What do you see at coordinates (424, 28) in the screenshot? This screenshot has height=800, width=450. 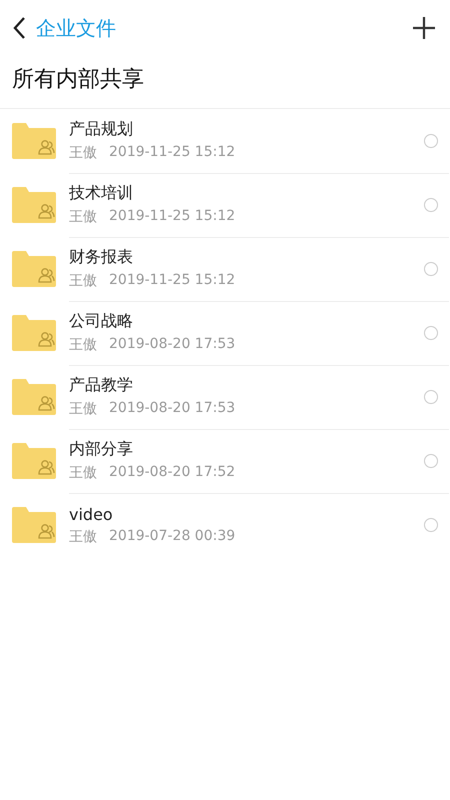 I see `add-icon` at bounding box center [424, 28].